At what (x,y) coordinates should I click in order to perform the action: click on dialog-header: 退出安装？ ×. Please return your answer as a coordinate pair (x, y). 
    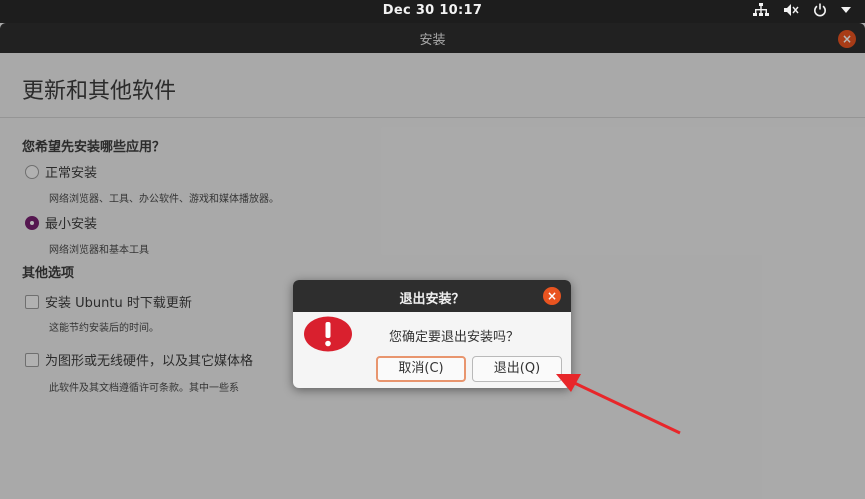
    Looking at the image, I should click on (432, 296).